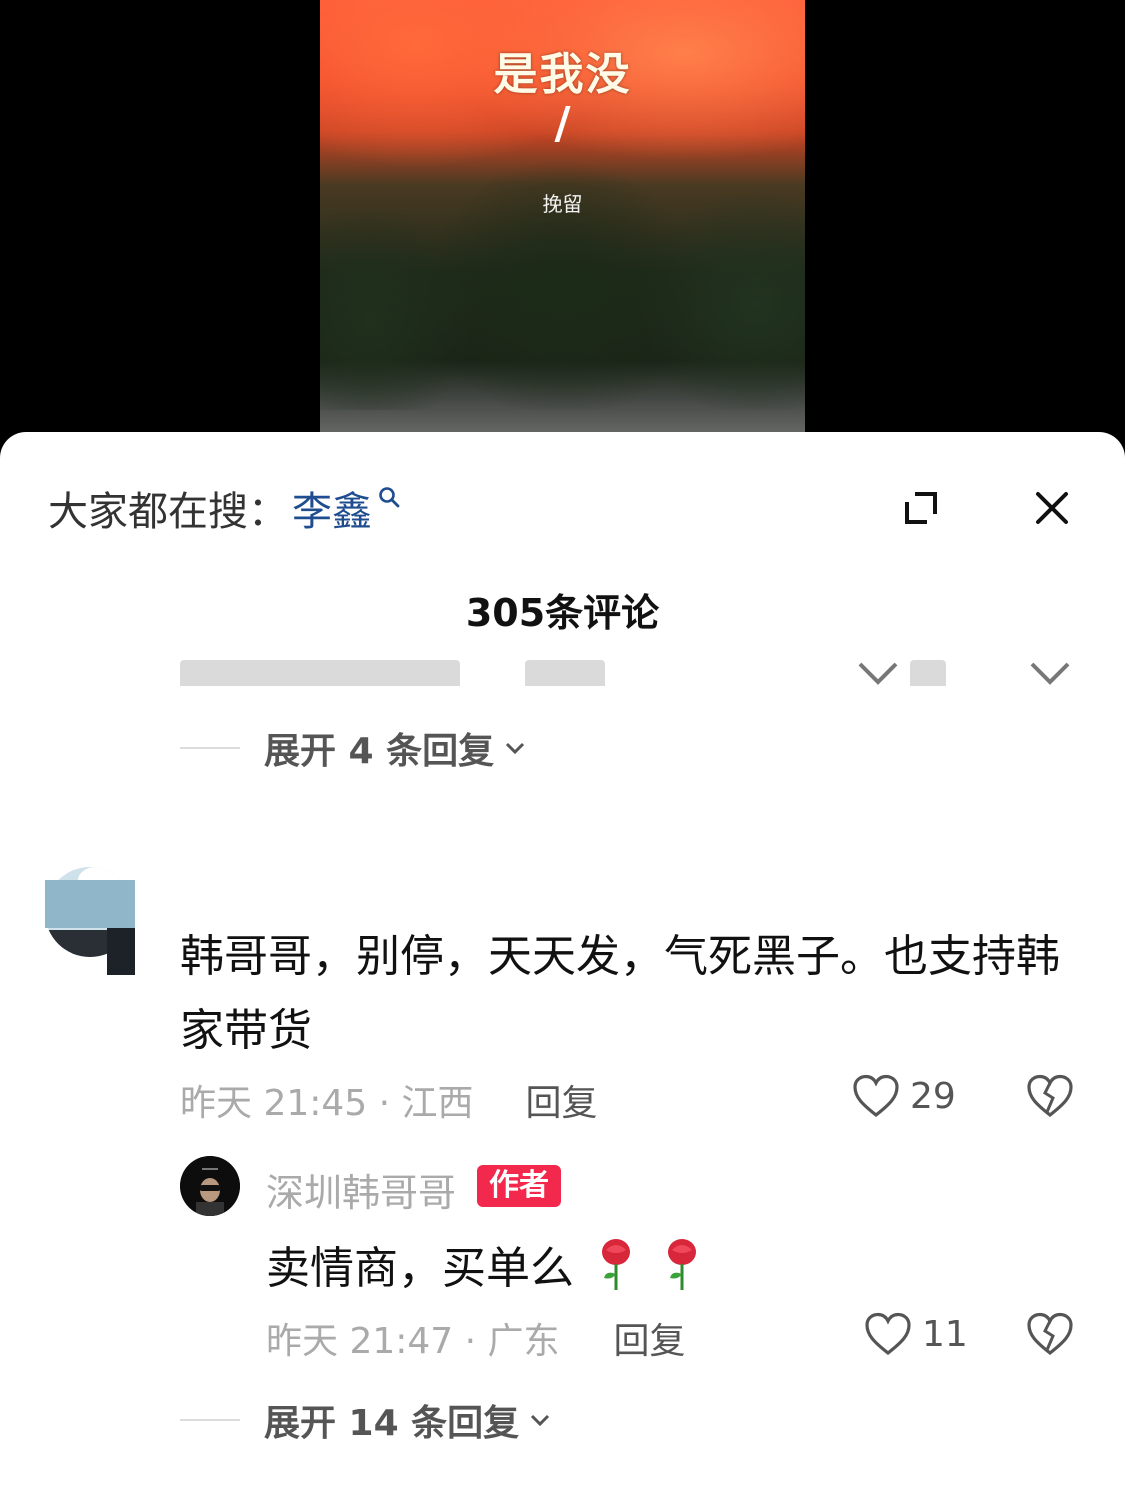  What do you see at coordinates (625, 673) in the screenshot?
I see `partial-meta-shapes` at bounding box center [625, 673].